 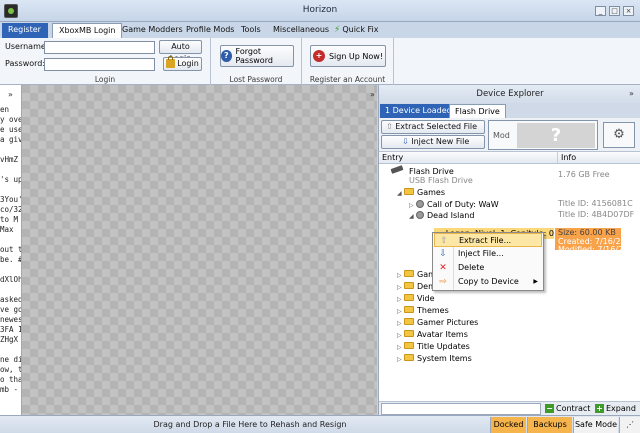 I want to click on tab-devices-loaded: 1 Device Loaded, so click(x=418, y=111).